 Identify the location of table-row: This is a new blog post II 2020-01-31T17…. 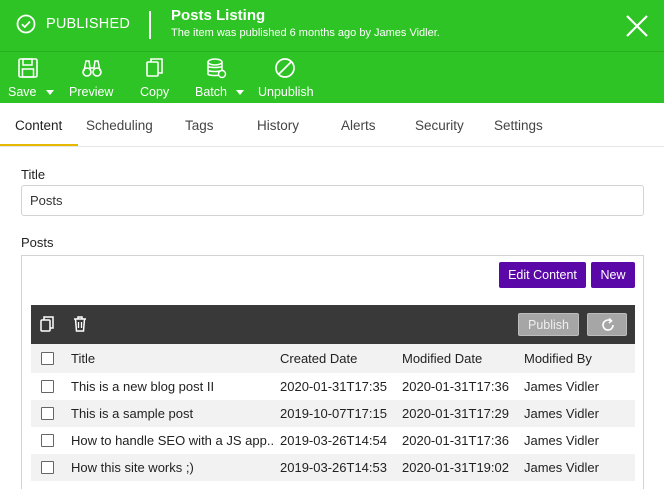
(333, 386).